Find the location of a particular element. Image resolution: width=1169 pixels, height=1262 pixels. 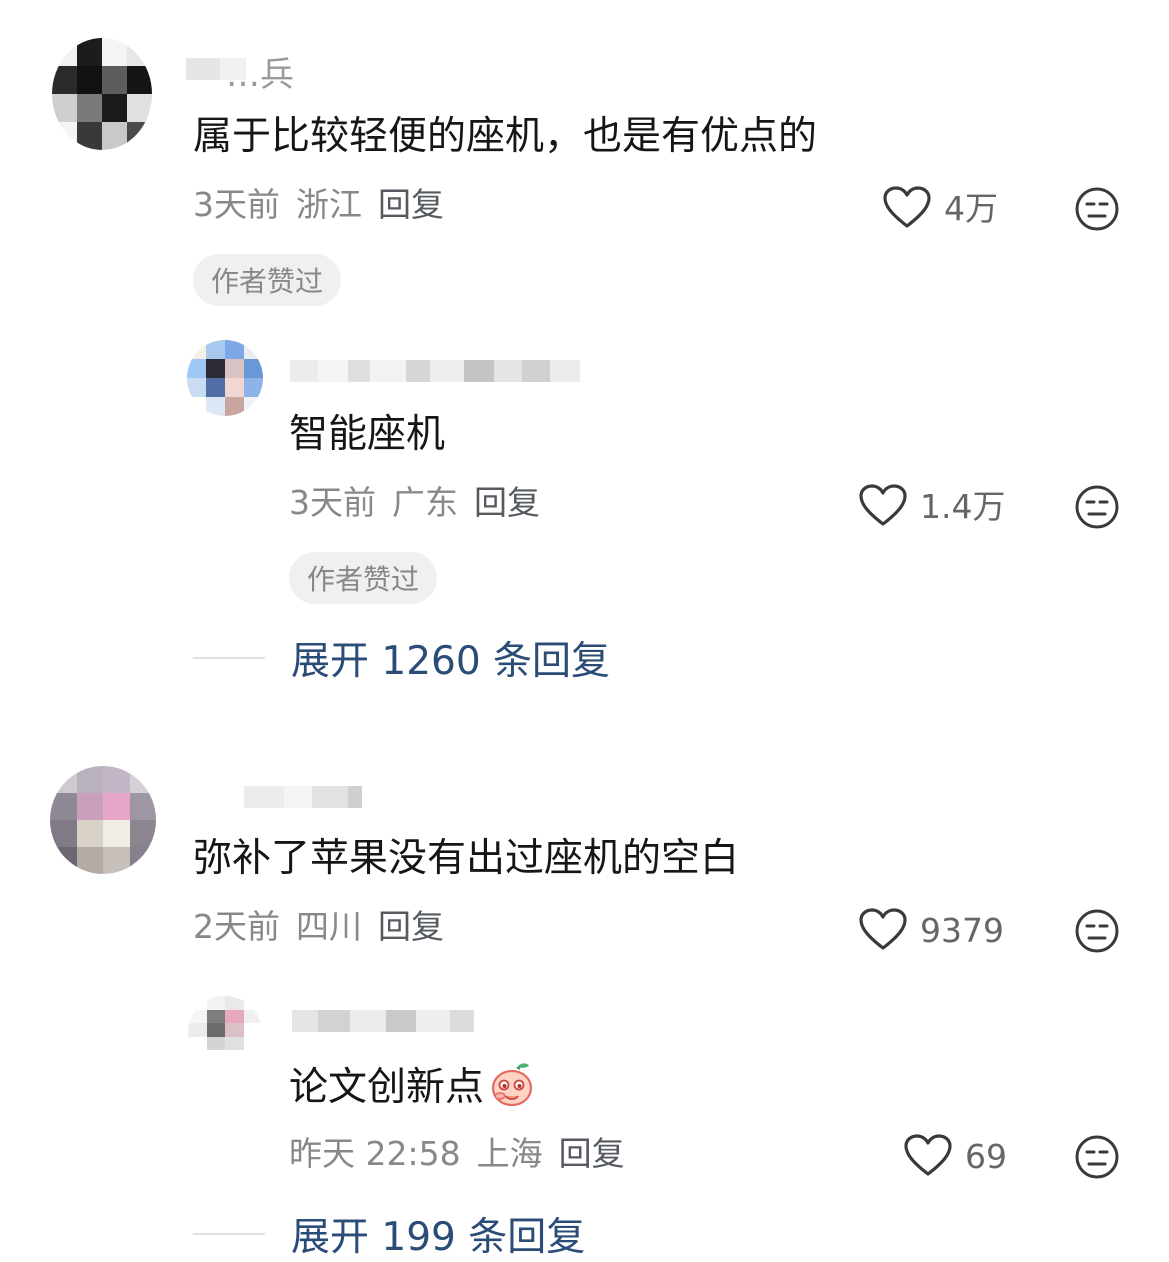

like-button: 4万 is located at coordinates (940, 208).